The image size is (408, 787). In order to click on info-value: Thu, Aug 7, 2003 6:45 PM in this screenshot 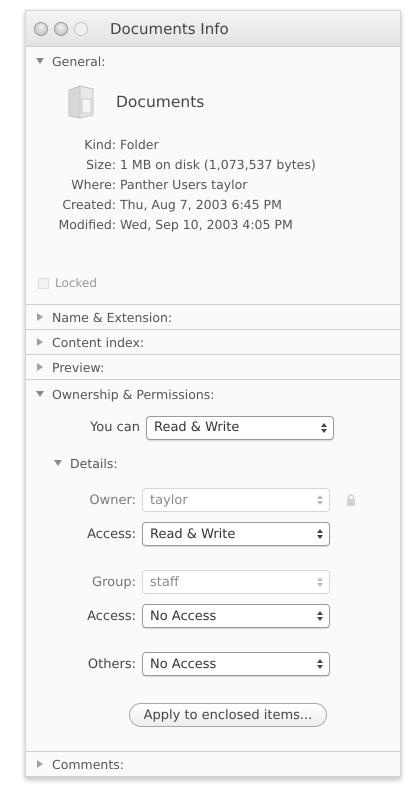, I will do `click(201, 204)`.